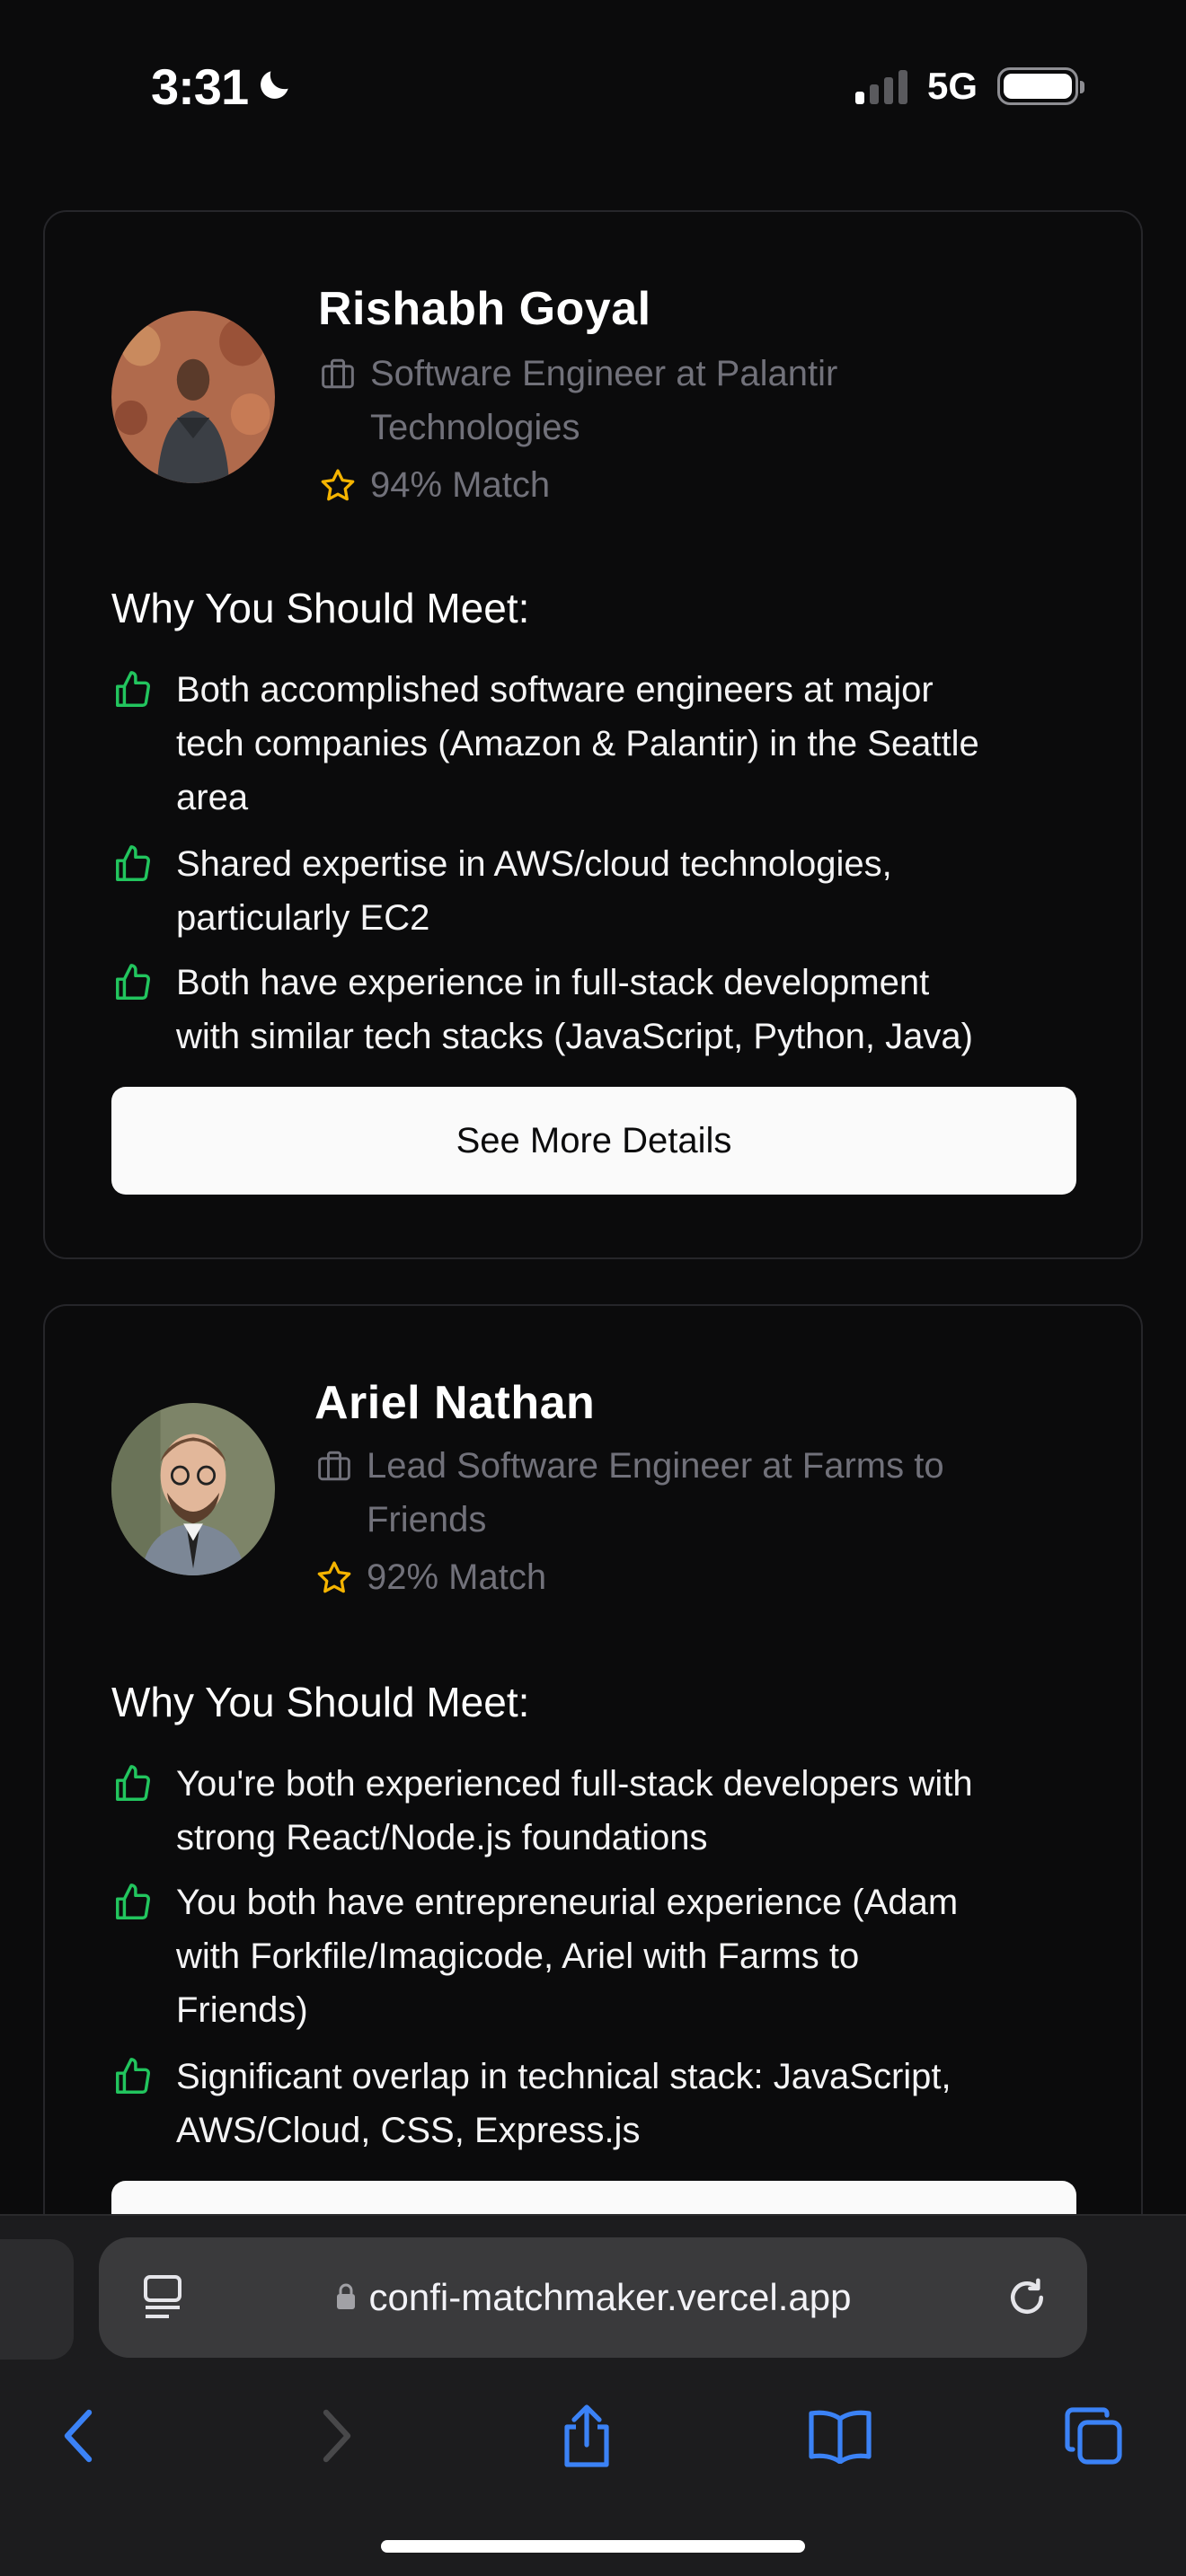  What do you see at coordinates (336, 2435) in the screenshot?
I see `forward-icon` at bounding box center [336, 2435].